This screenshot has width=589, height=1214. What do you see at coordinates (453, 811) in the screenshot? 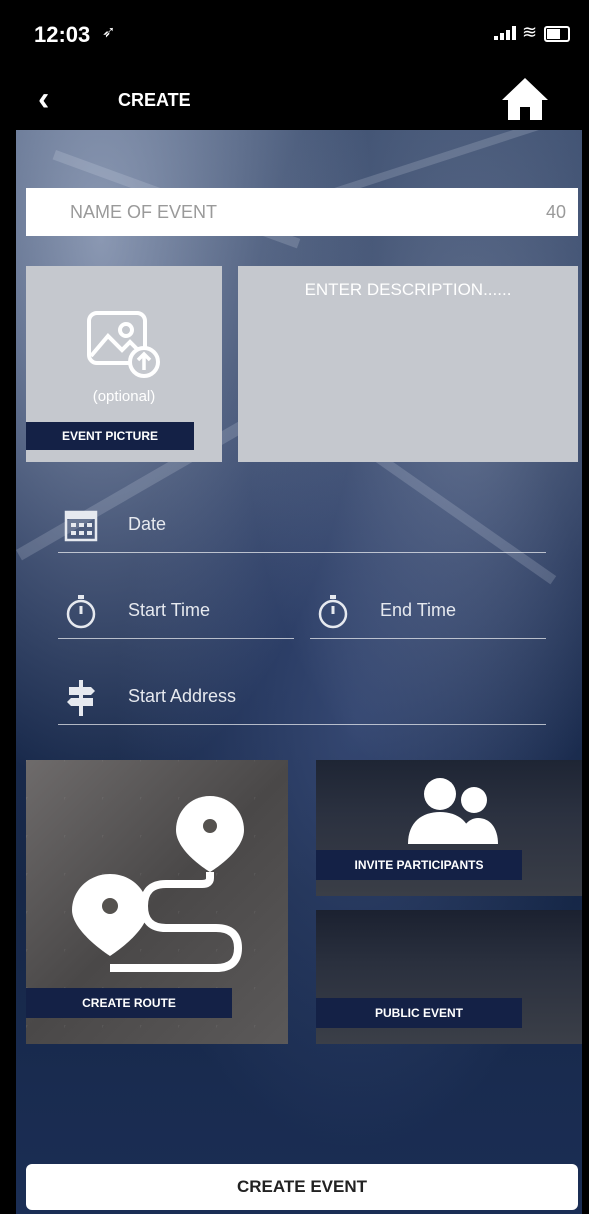
I see `participants-icon` at bounding box center [453, 811].